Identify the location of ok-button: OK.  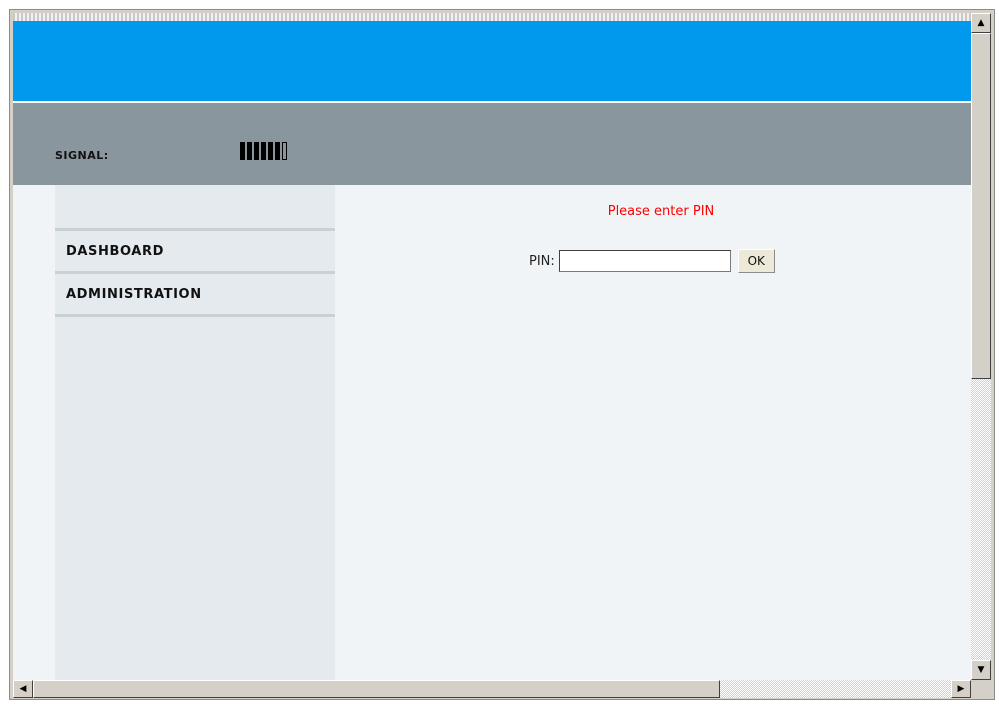
(756, 261).